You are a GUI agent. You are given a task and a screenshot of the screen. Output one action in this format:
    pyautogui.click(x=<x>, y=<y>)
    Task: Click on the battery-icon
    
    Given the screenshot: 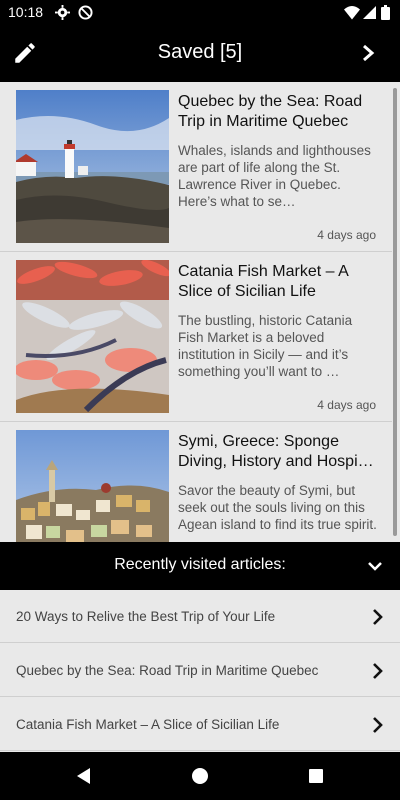 What is the action you would take?
    pyautogui.click(x=385, y=12)
    